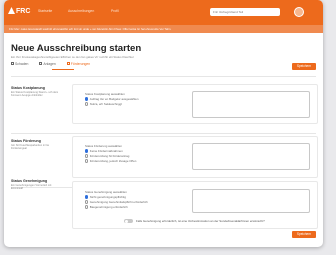  Describe the element at coordinates (104, 151) in the screenshot. I see `radio-option: Keine Fördermaßnahmen` at that location.